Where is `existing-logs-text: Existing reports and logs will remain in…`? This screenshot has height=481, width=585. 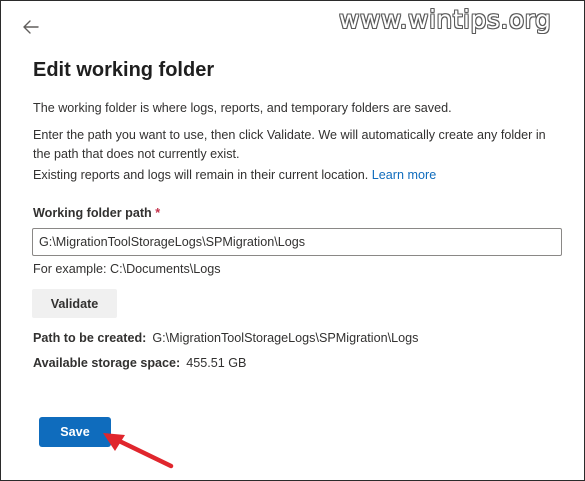
existing-logs-text: Existing reports and logs will remain in… is located at coordinates (201, 175).